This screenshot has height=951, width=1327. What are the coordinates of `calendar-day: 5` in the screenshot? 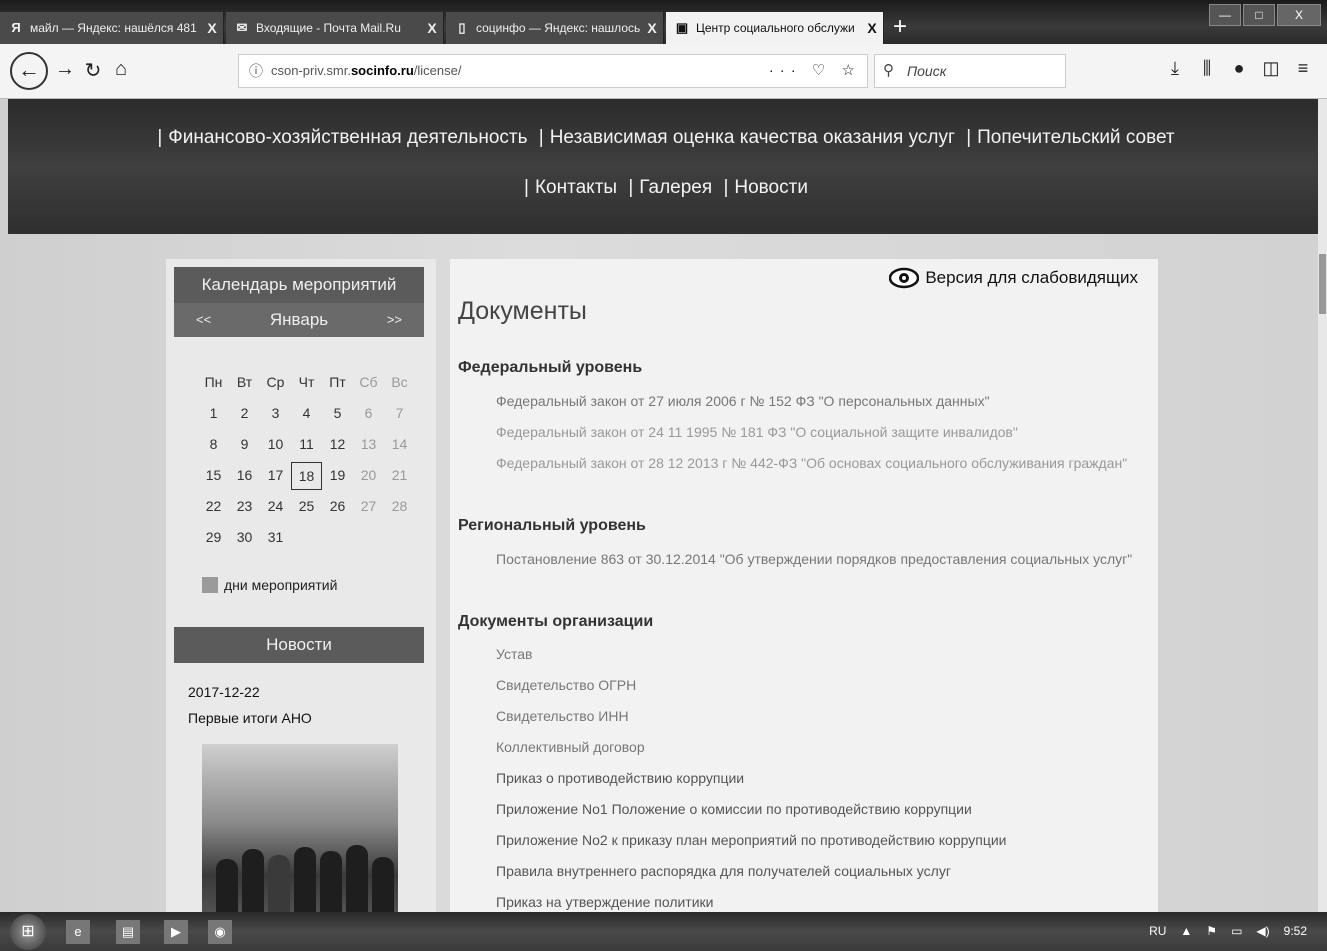 It's located at (337, 415).